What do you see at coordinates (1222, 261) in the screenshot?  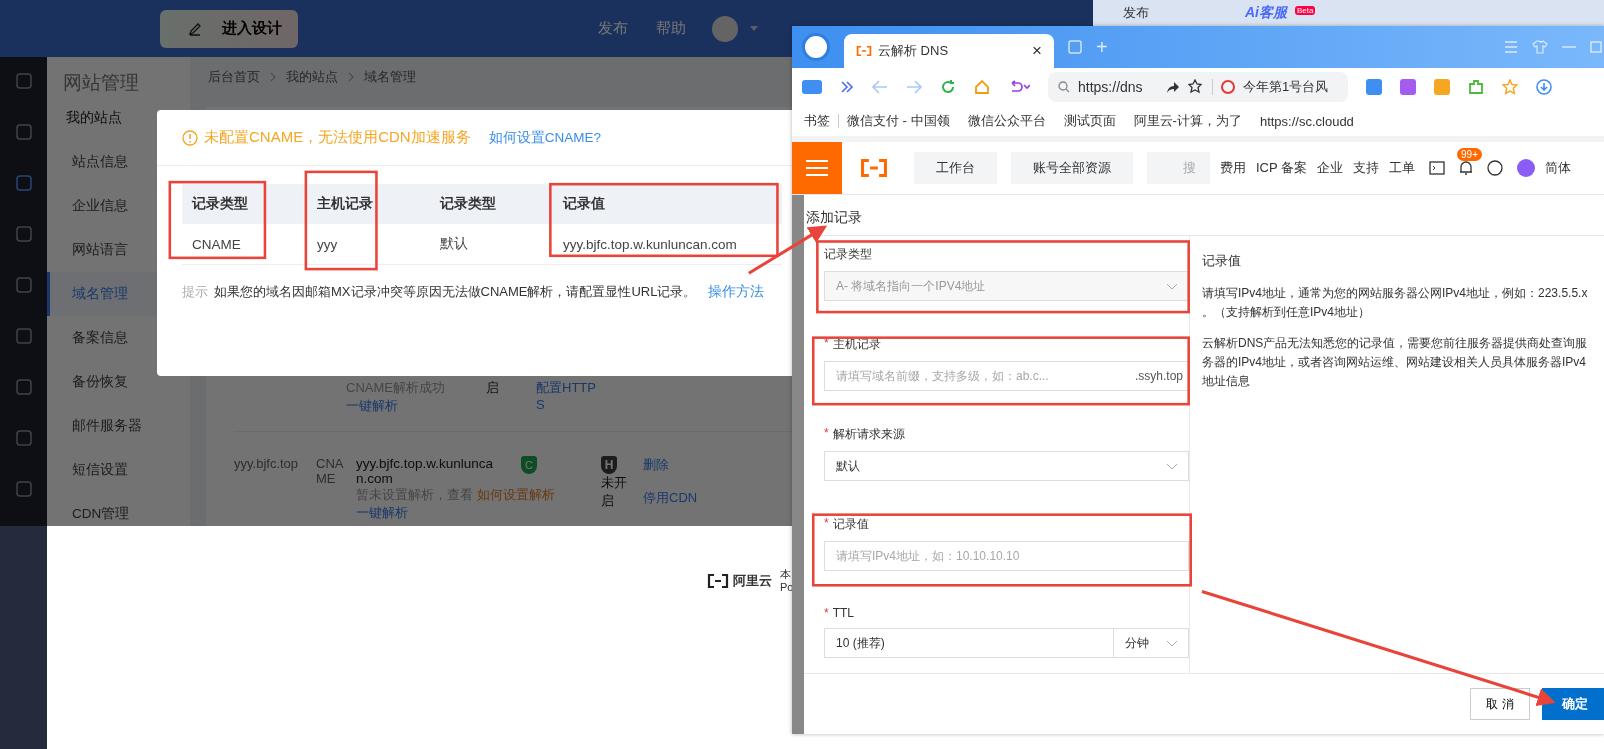 I see `help-title: 记录值` at bounding box center [1222, 261].